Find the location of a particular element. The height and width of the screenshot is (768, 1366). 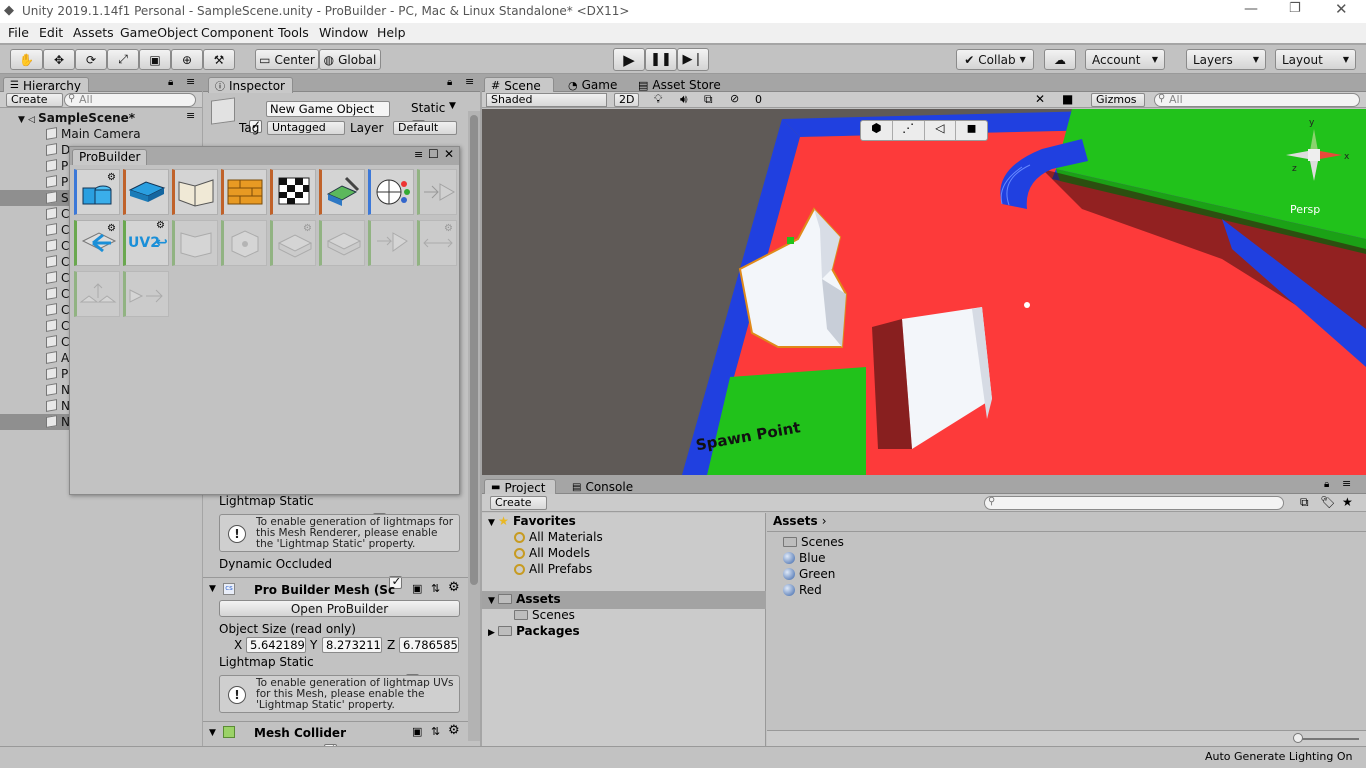

select-face-tool: ⚙ is located at coordinates (97, 243).